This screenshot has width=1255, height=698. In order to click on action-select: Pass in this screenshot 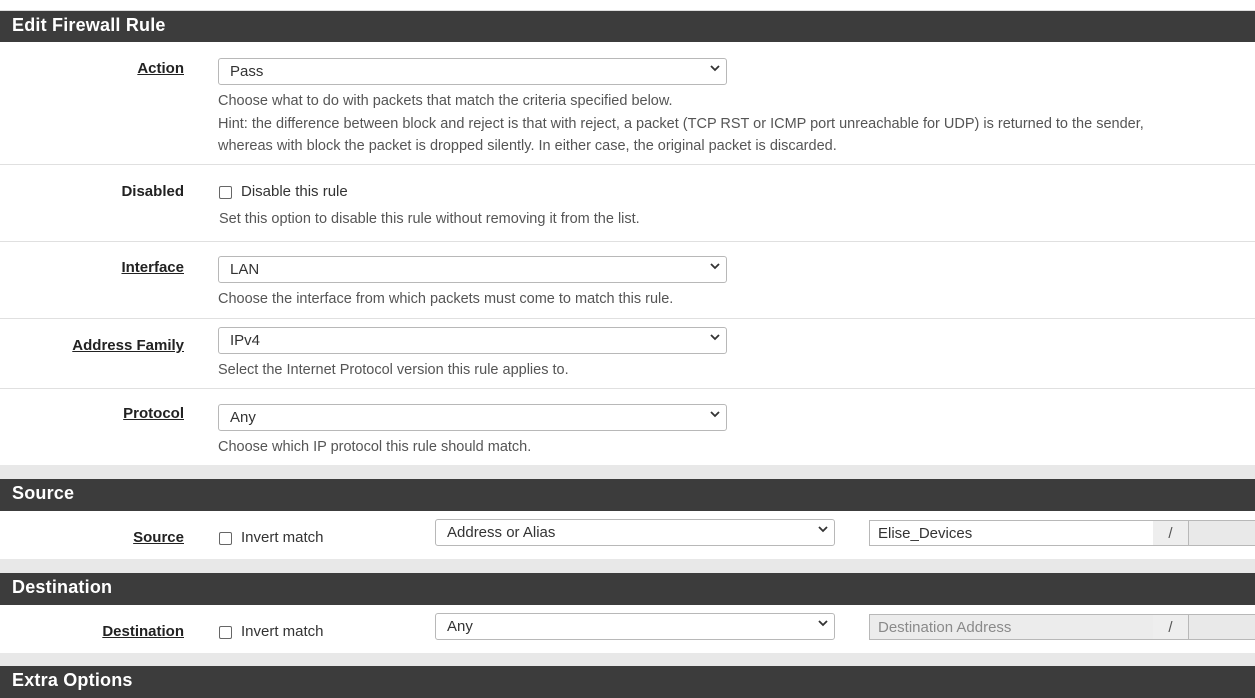, I will do `click(472, 71)`.